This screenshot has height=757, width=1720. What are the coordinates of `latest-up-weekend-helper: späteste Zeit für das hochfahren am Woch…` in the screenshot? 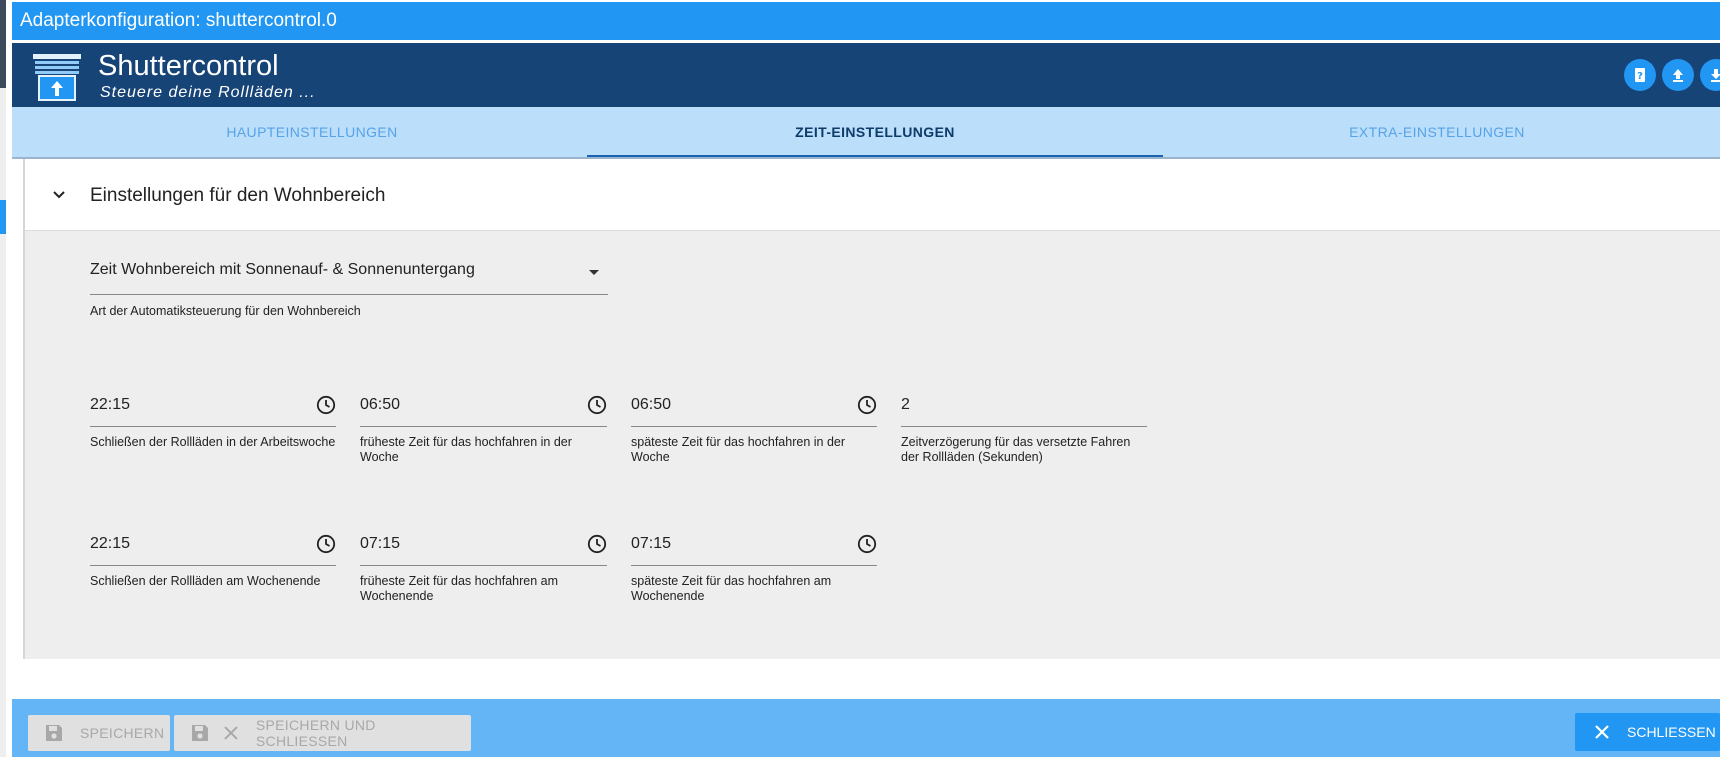 It's located at (731, 588).